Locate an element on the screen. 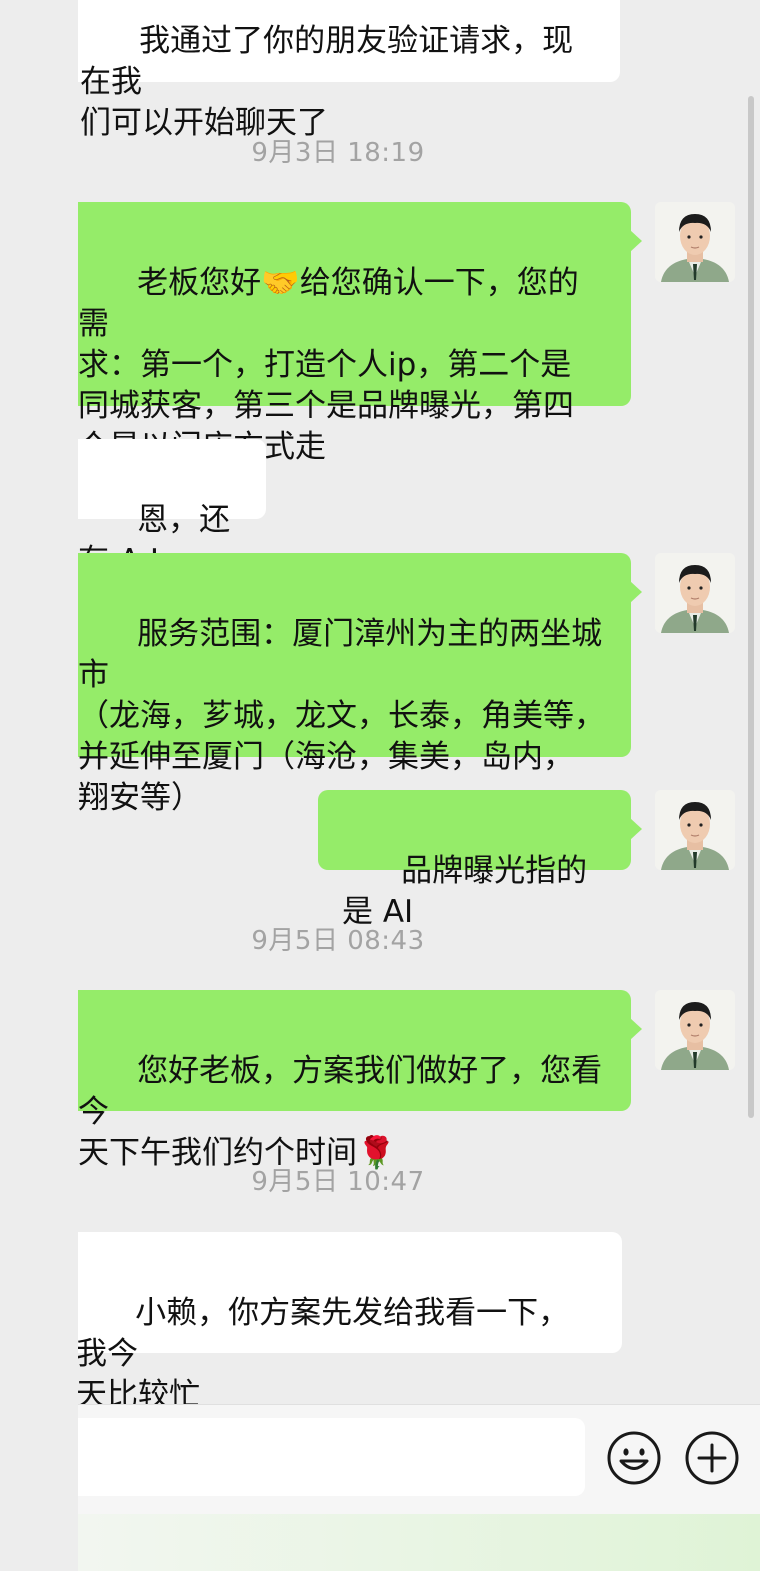 The height and width of the screenshot is (1571, 760). more-button is located at coordinates (712, 1458).